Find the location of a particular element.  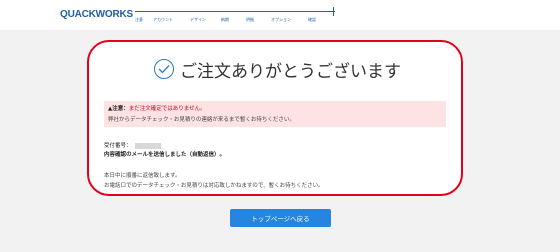

step-details: 明細 is located at coordinates (250, 19).